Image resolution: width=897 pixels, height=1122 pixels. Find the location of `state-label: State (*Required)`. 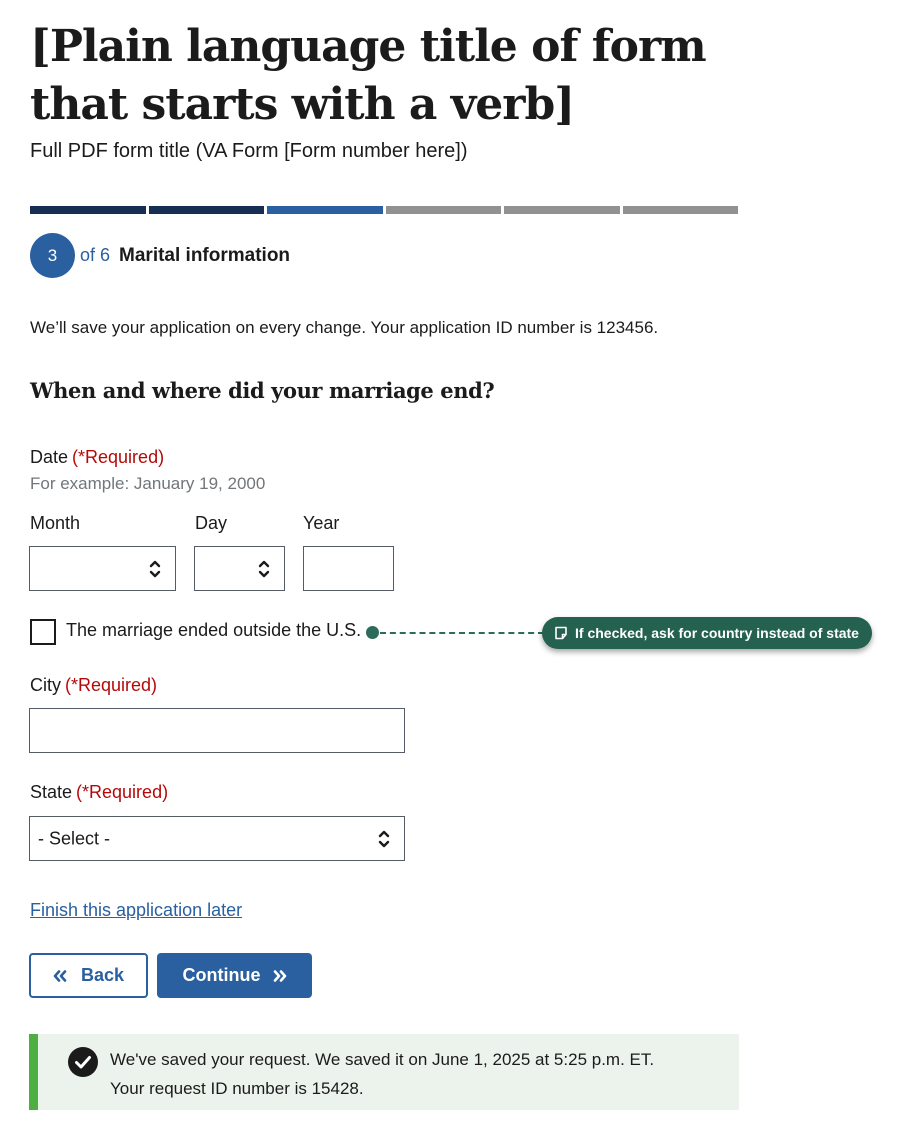

state-label: State (*Required) is located at coordinates (99, 792).